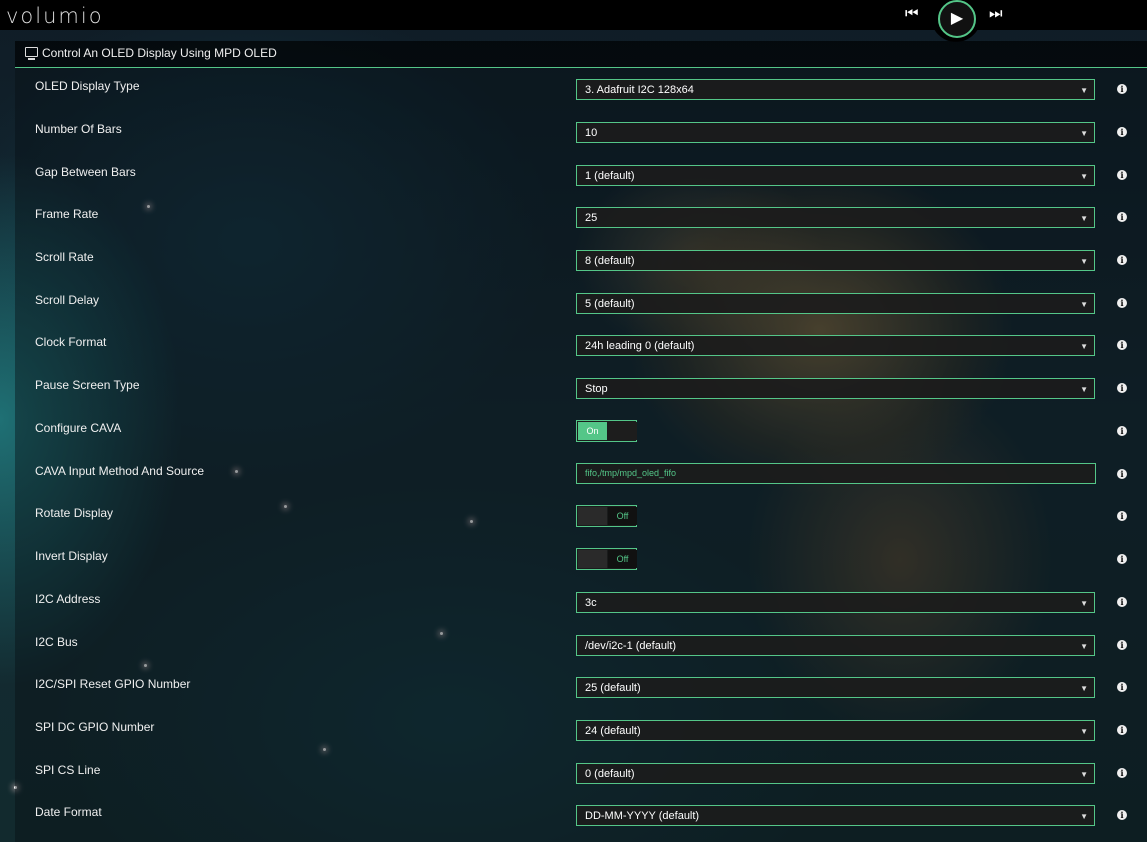 The height and width of the screenshot is (842, 1147). Describe the element at coordinates (835, 303) in the screenshot. I see `scroll-delay-select: 5 (default) ▼` at that location.